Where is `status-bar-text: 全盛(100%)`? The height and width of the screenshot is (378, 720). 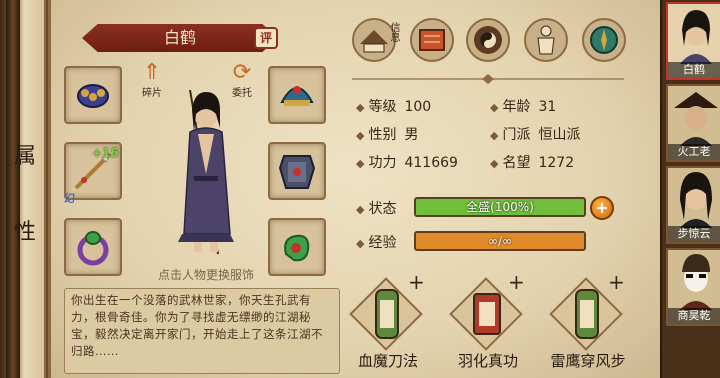
status-bar-text: 全盛(100%) is located at coordinates (500, 207).